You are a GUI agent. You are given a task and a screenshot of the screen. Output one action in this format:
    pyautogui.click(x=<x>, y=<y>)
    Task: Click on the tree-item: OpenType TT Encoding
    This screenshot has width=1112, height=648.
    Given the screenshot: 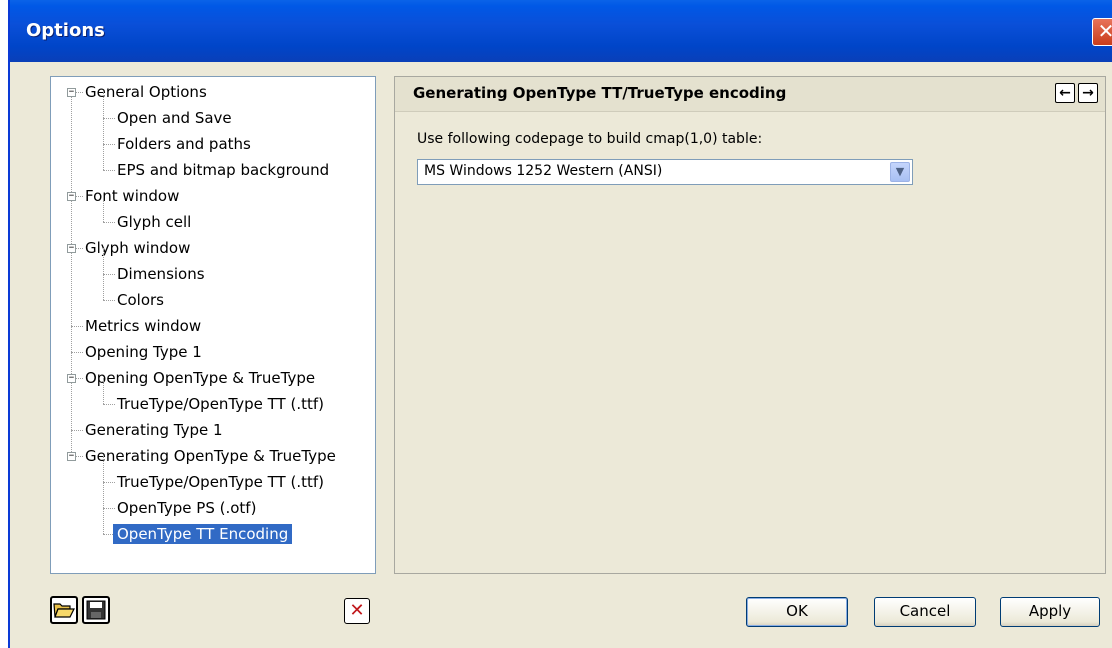 What is the action you would take?
    pyautogui.click(x=203, y=534)
    